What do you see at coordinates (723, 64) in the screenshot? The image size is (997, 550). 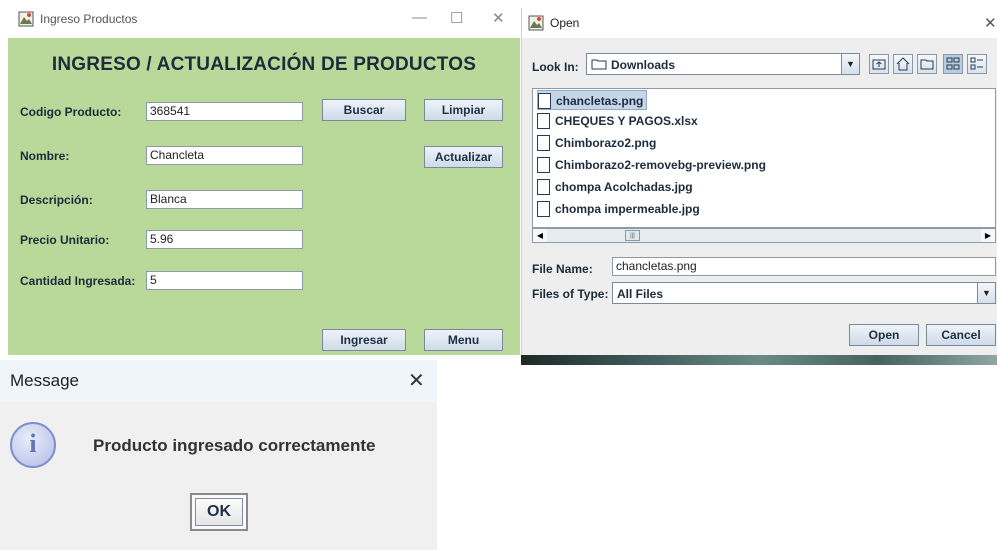 I see `look-in-combo: Downloads ▼` at bounding box center [723, 64].